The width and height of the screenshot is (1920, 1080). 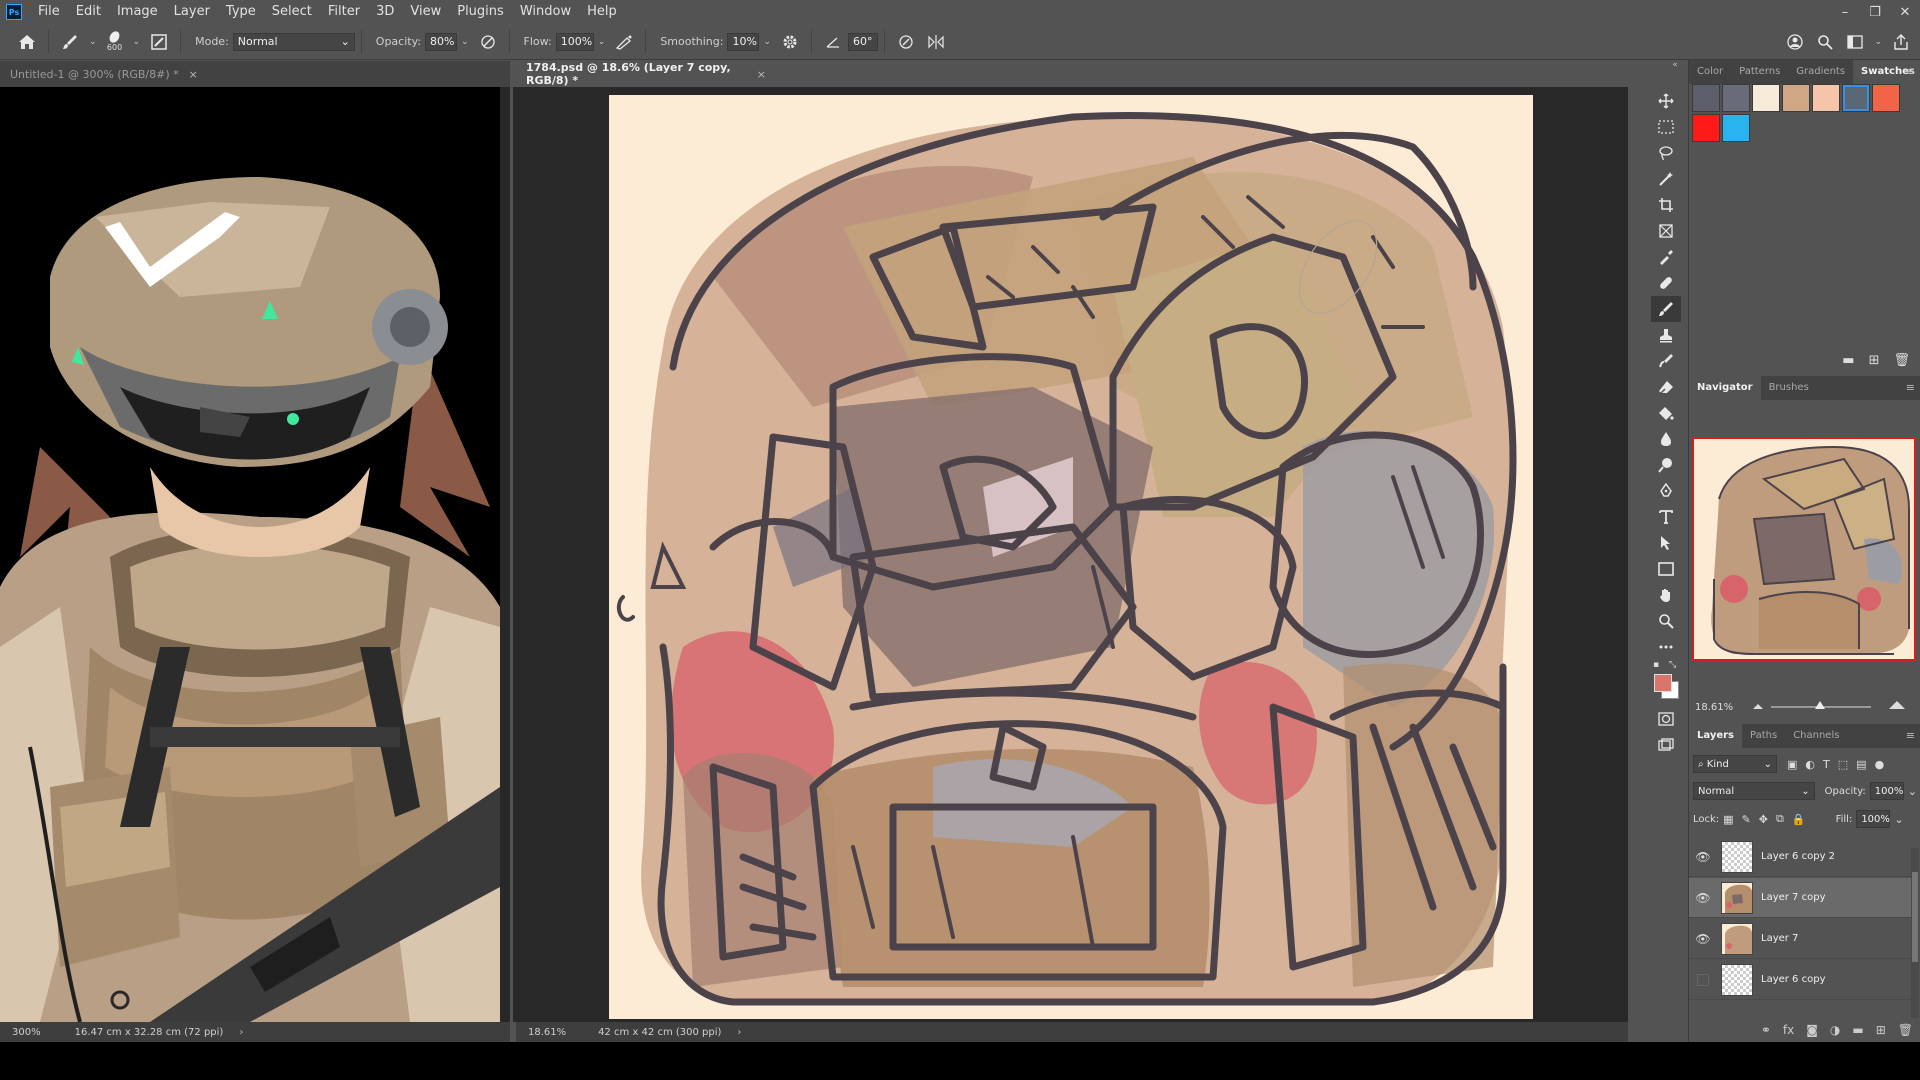 What do you see at coordinates (1715, 736) in the screenshot?
I see `tab-layers: Layers` at bounding box center [1715, 736].